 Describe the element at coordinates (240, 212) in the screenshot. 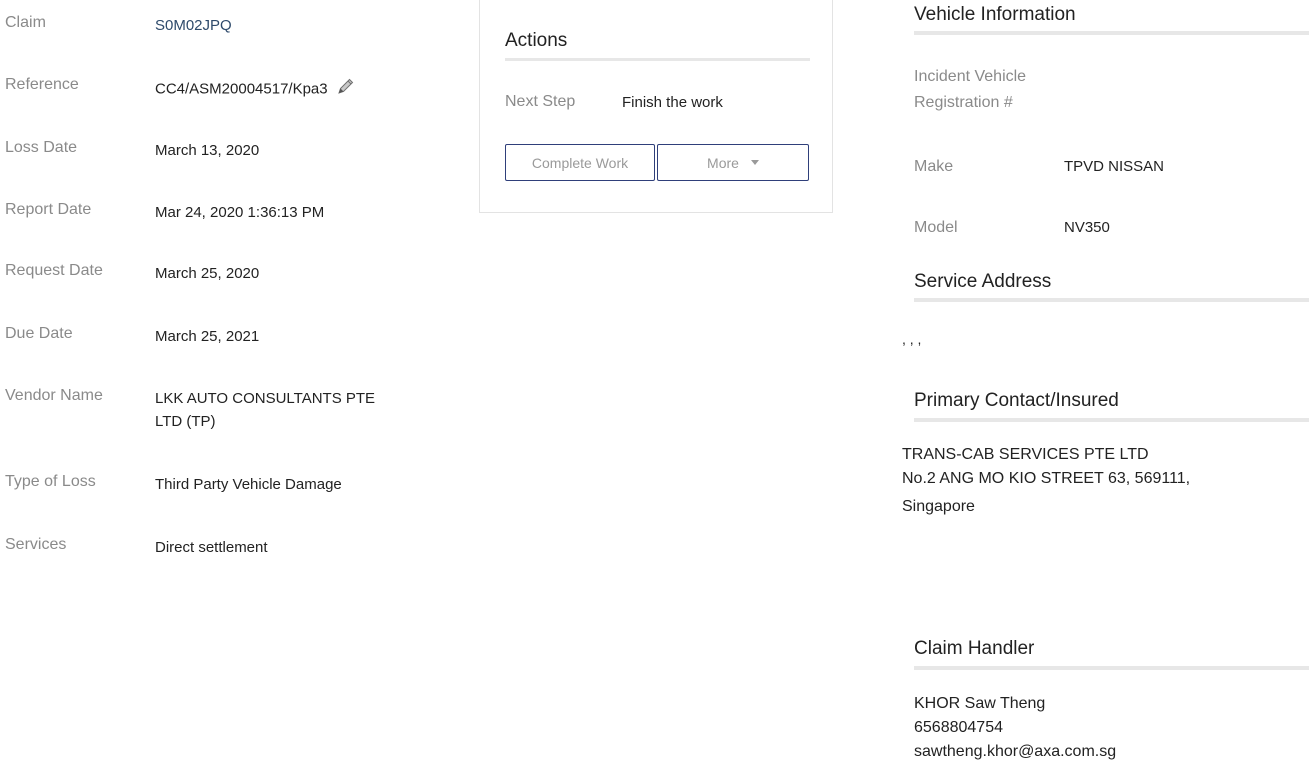

I see `report-date-value: Mar 24, 2020 1:36:13 PM` at that location.